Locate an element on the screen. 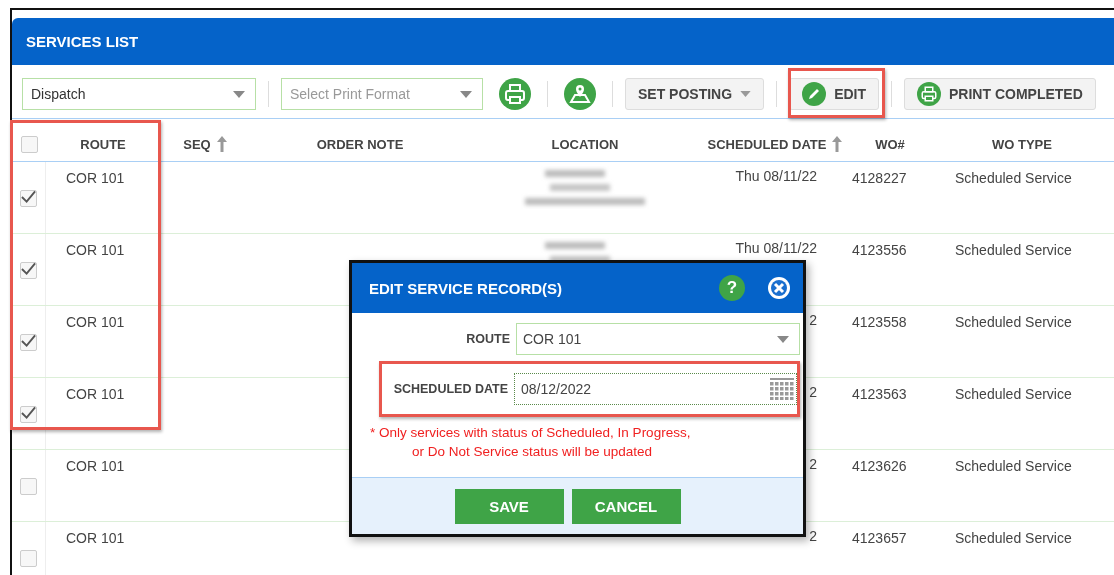  field-label: SCHEDULED DATE is located at coordinates (450, 389).